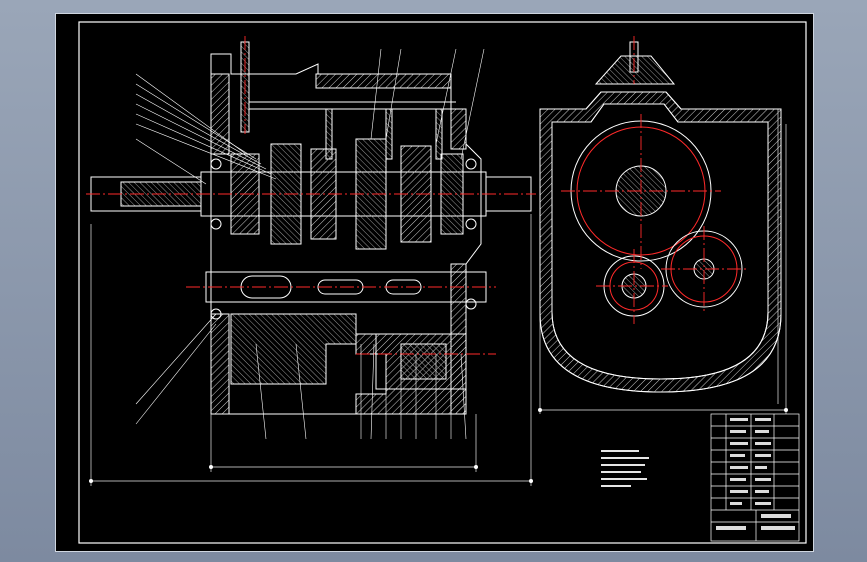 The height and width of the screenshot is (562, 867). I want to click on left-wall-lower, so click(220, 364).